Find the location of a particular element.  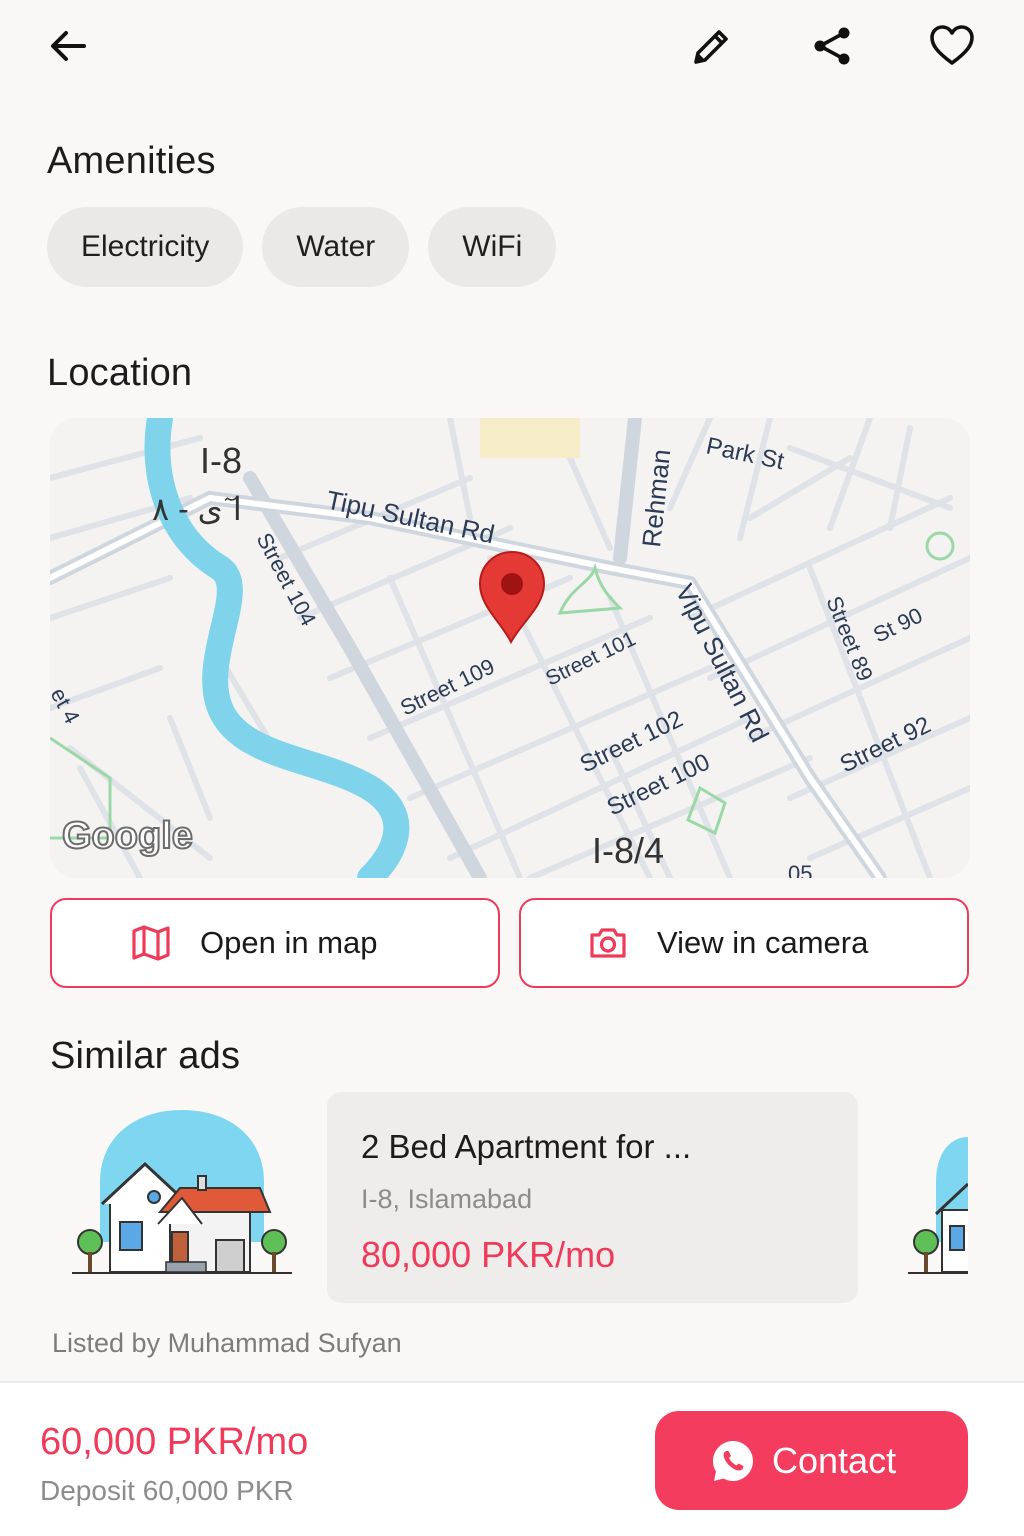

view-in-camera-button: View in camera is located at coordinates (744, 943).